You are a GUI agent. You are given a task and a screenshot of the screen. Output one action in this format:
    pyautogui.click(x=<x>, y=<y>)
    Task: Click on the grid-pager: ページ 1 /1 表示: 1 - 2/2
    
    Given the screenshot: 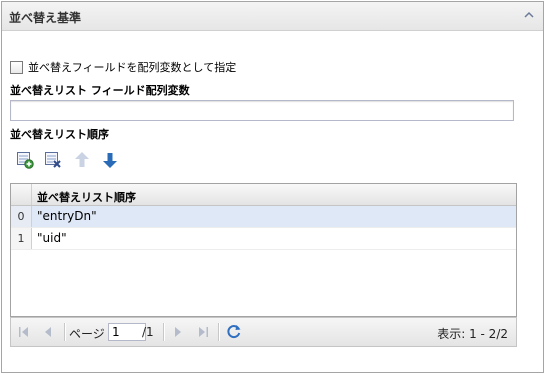 What is the action you would take?
    pyautogui.click(x=263, y=332)
    